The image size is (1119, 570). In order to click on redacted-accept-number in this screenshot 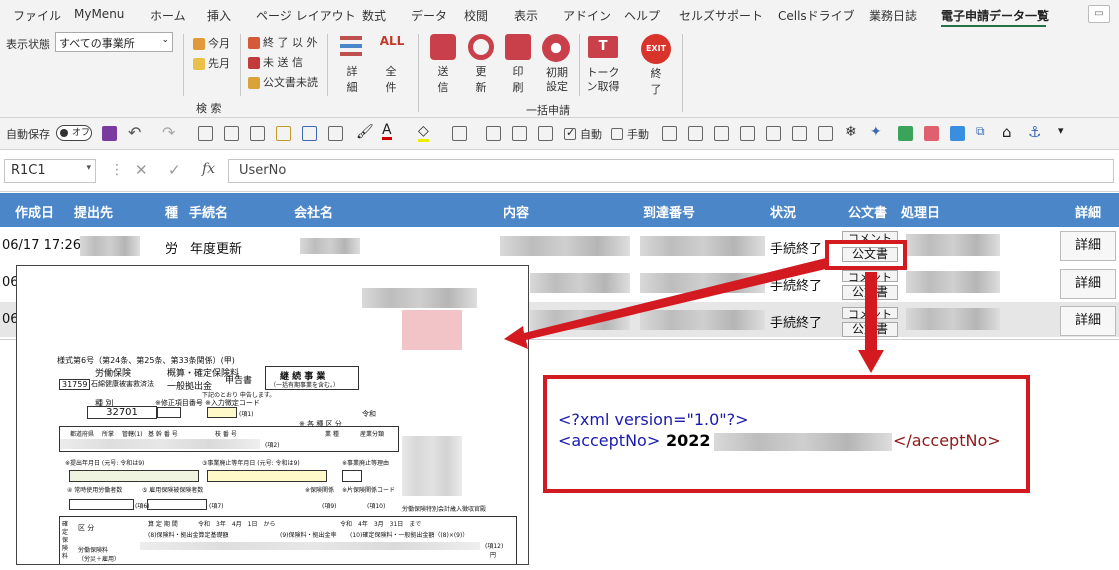, I will do `click(803, 442)`.